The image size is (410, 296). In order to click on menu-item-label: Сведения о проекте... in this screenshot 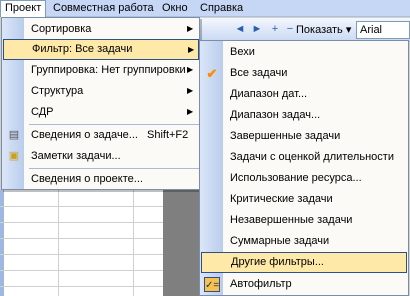, I will do `click(87, 179)`.